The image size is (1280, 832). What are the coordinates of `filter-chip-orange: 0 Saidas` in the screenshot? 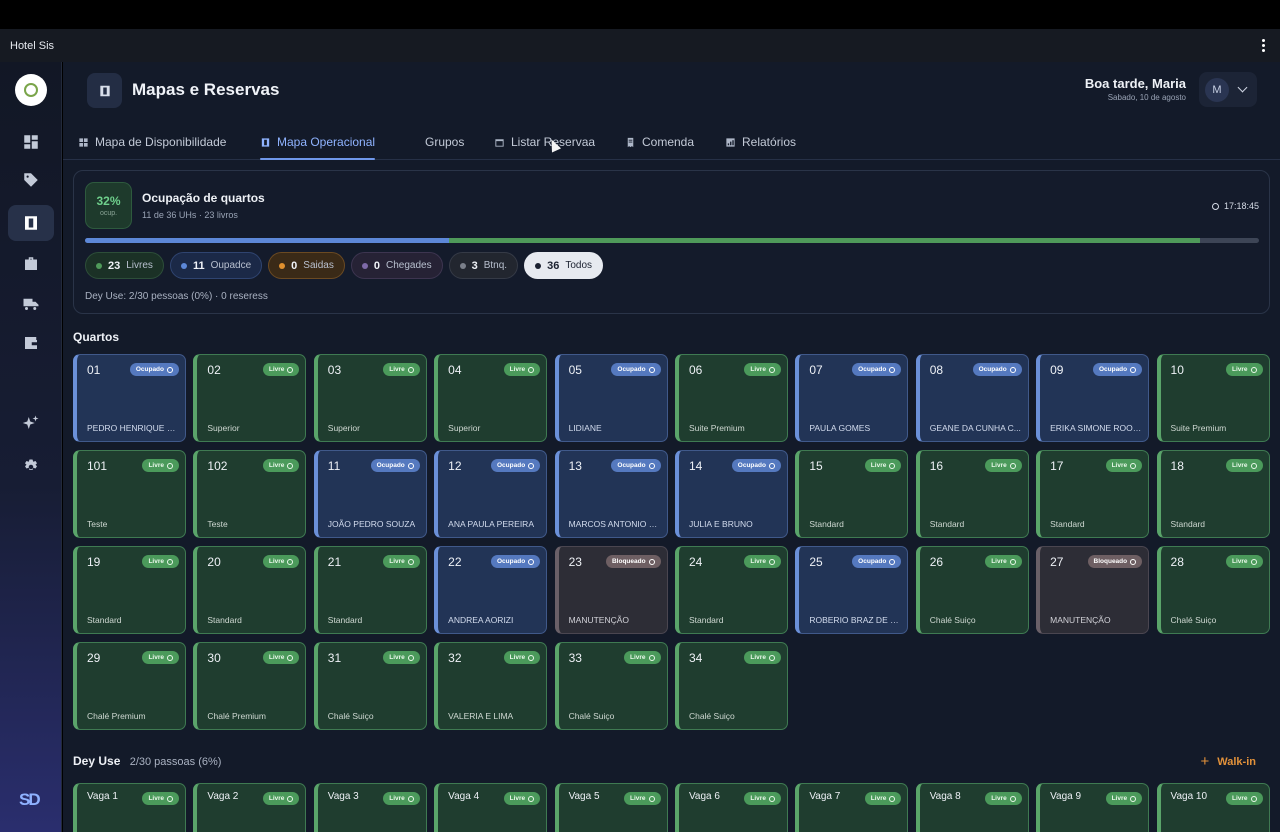 It's located at (306, 265).